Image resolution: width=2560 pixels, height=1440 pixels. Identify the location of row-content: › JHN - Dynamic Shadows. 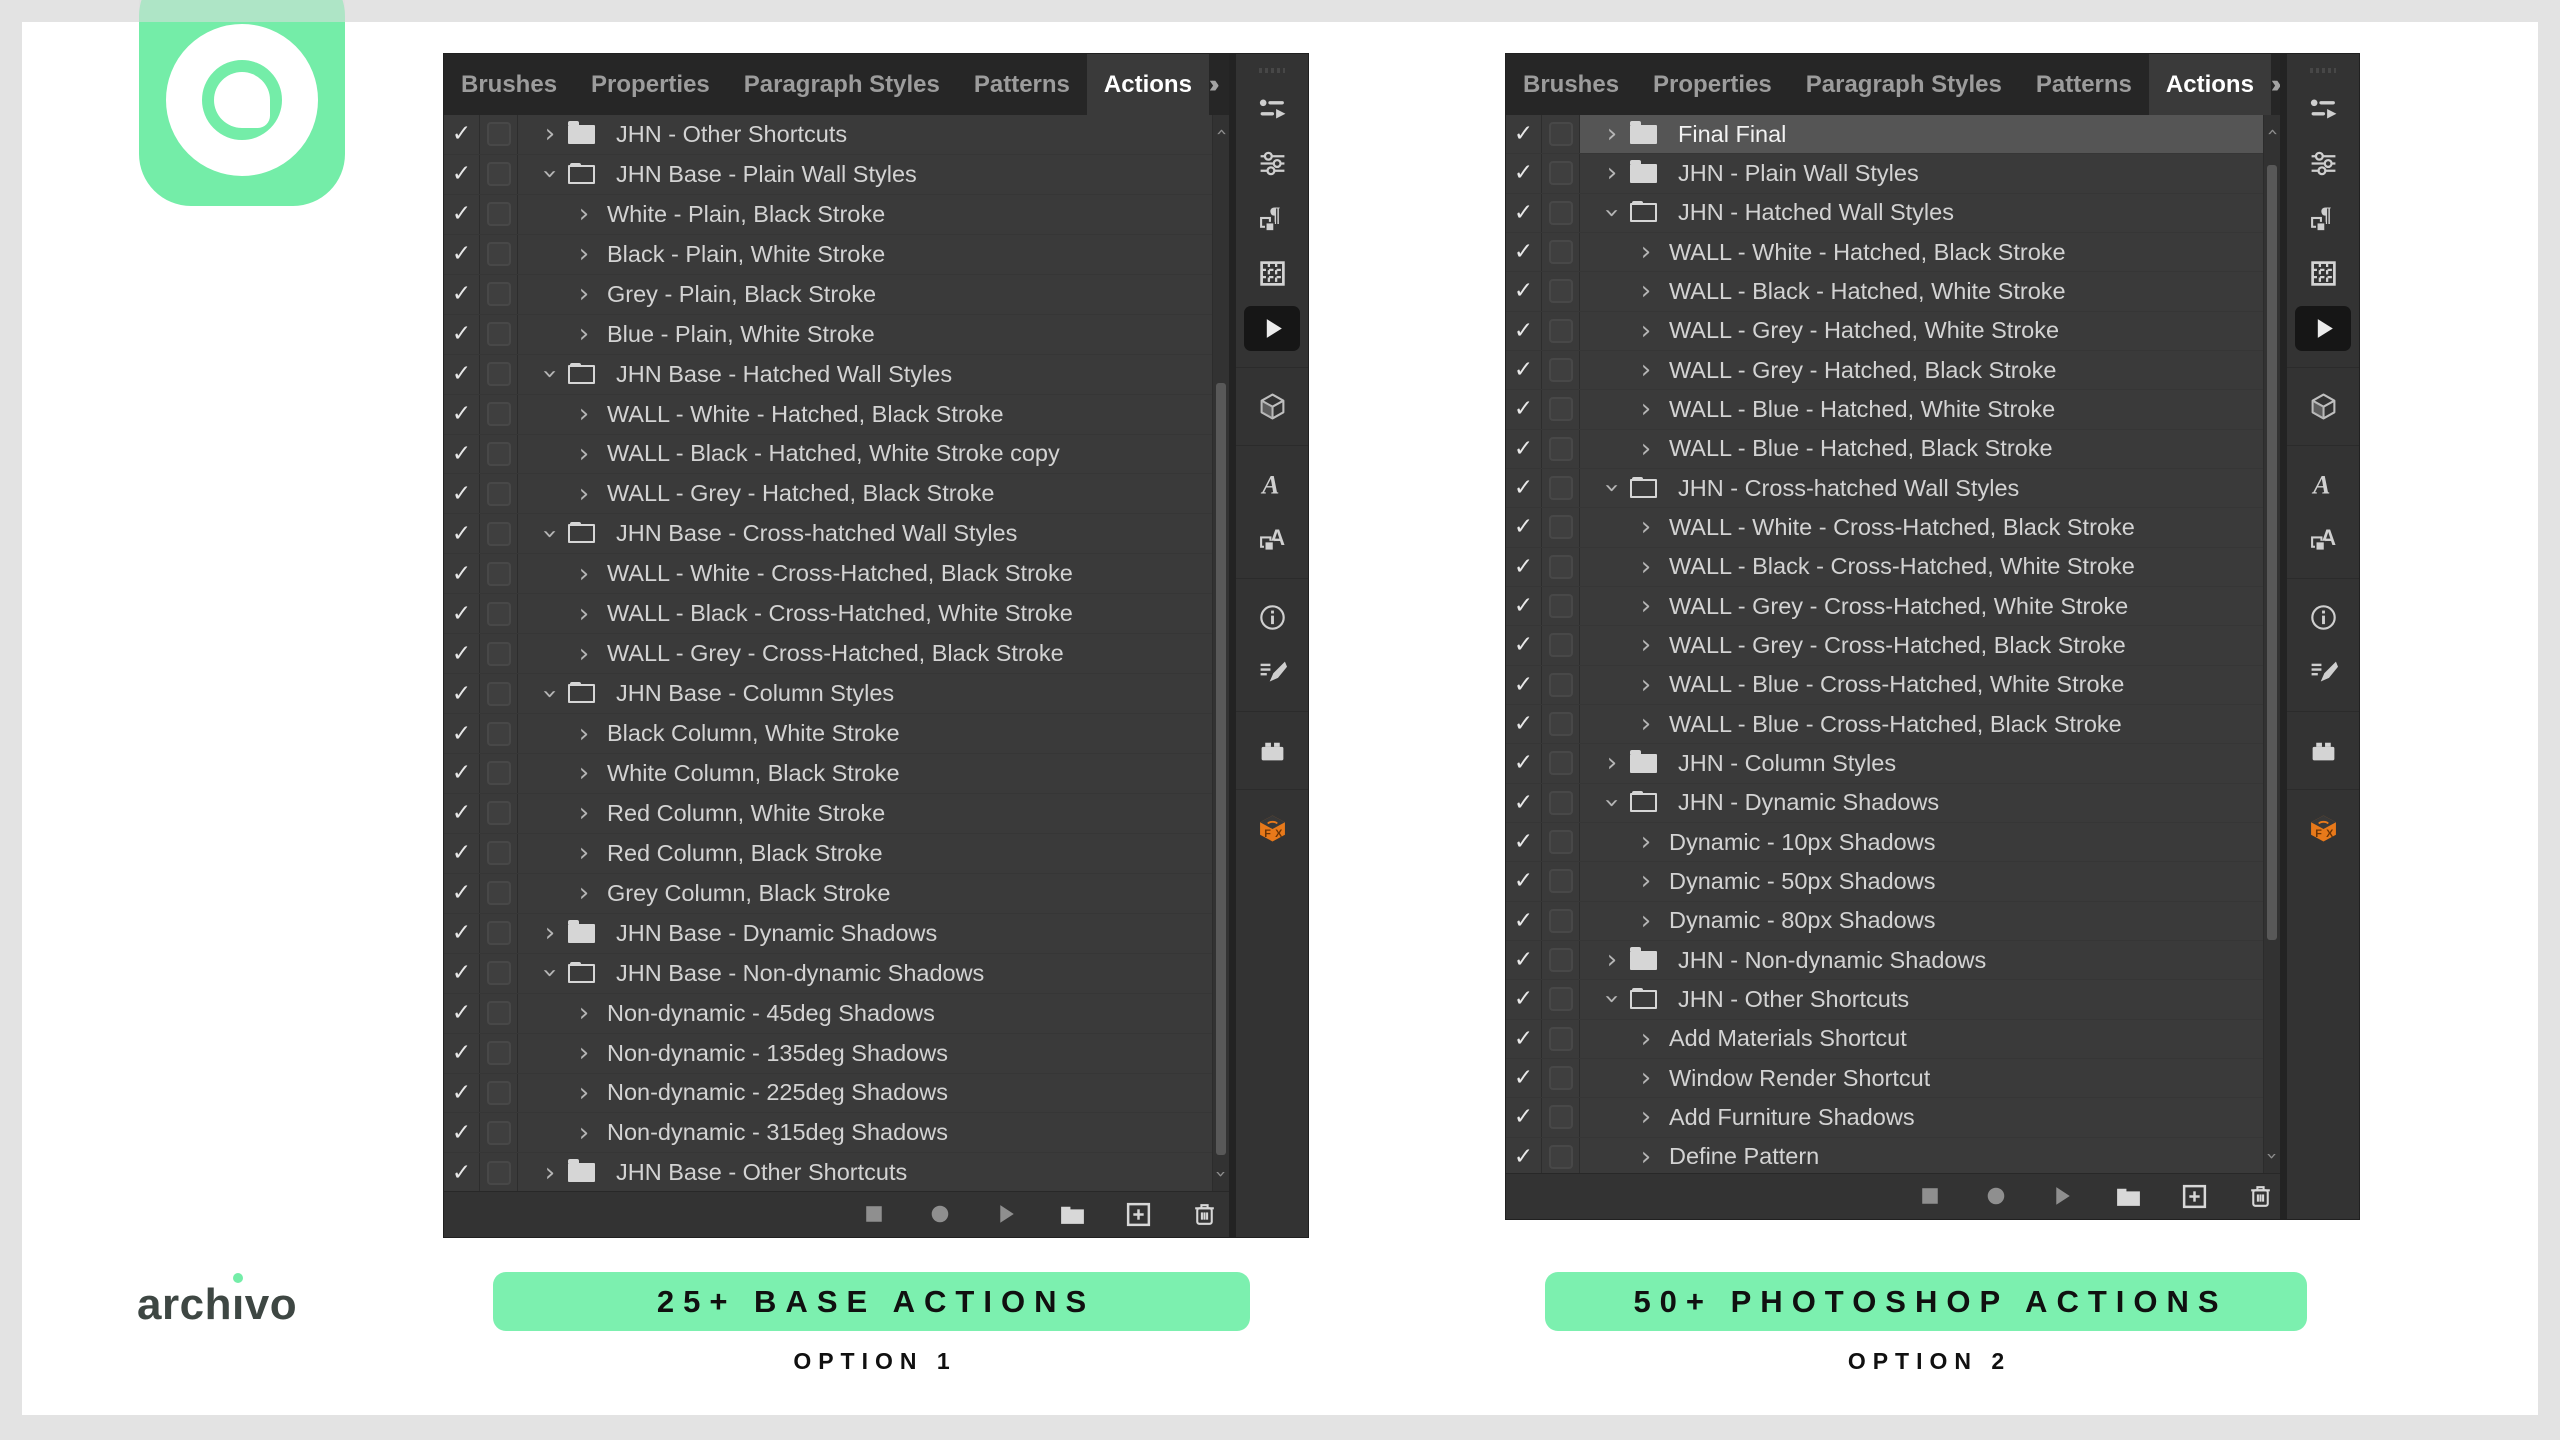
(1921, 803).